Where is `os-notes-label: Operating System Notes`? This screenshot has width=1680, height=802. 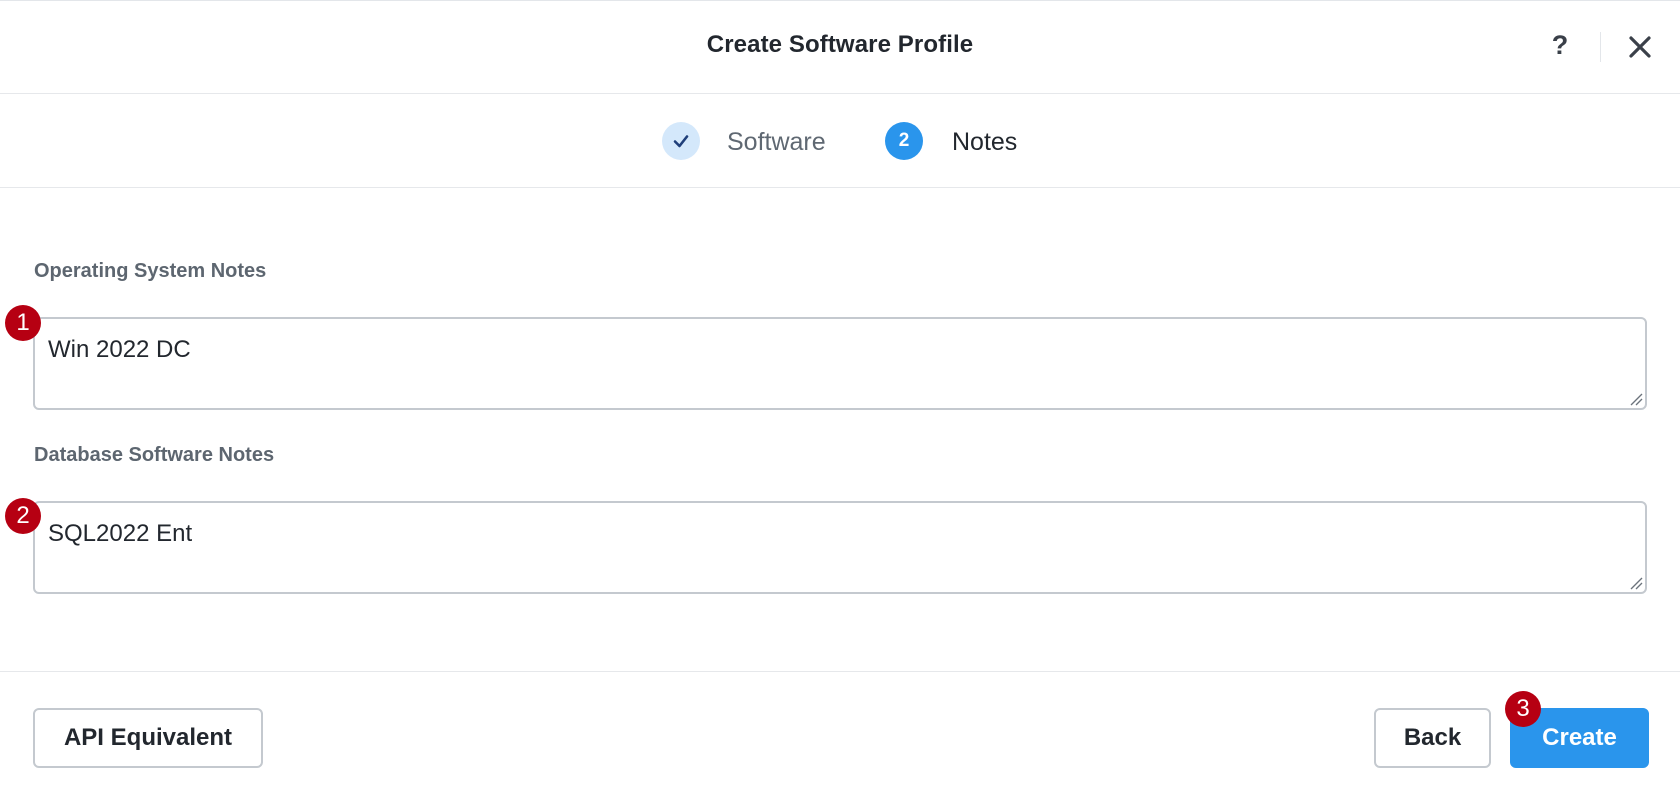
os-notes-label: Operating System Notes is located at coordinates (150, 271).